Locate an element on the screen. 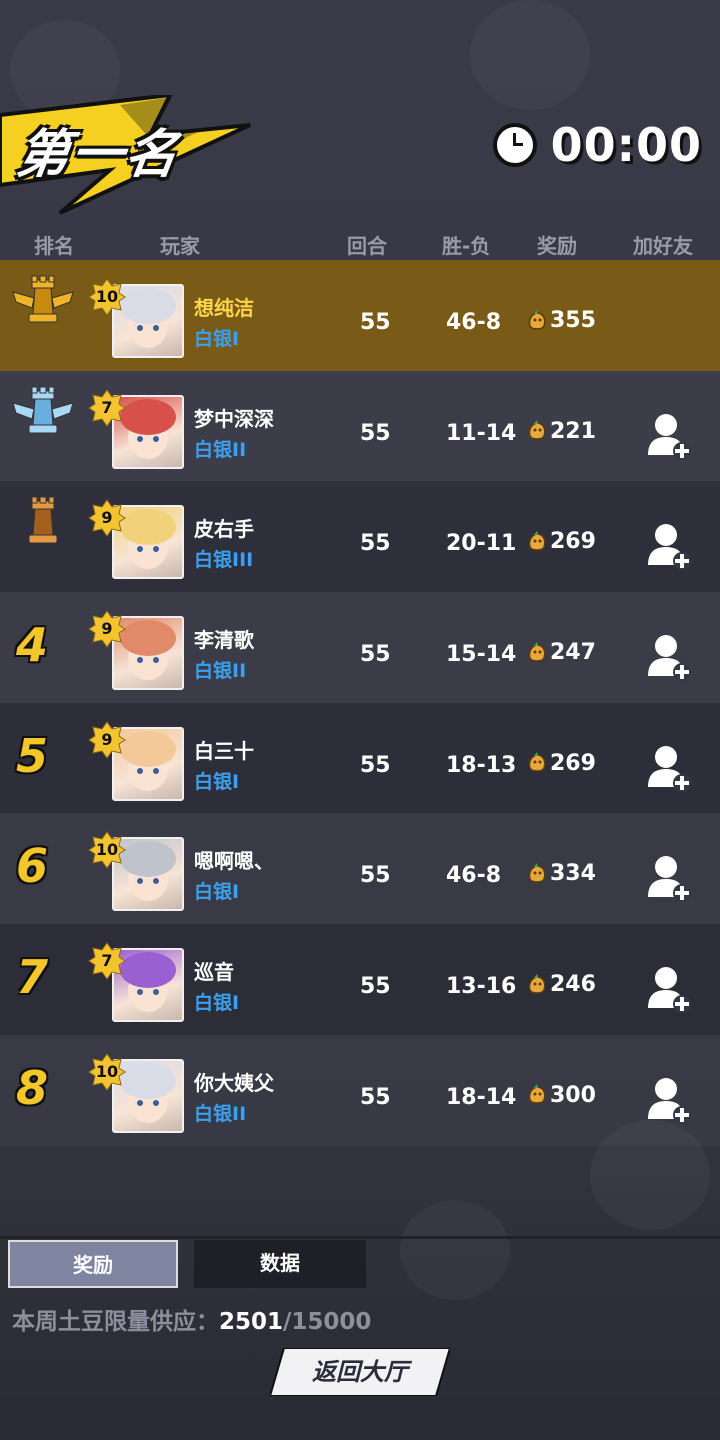 The width and height of the screenshot is (720, 1440). table-row: 7 梦中深深 白银II 55 11-14 221 is located at coordinates (360, 426).